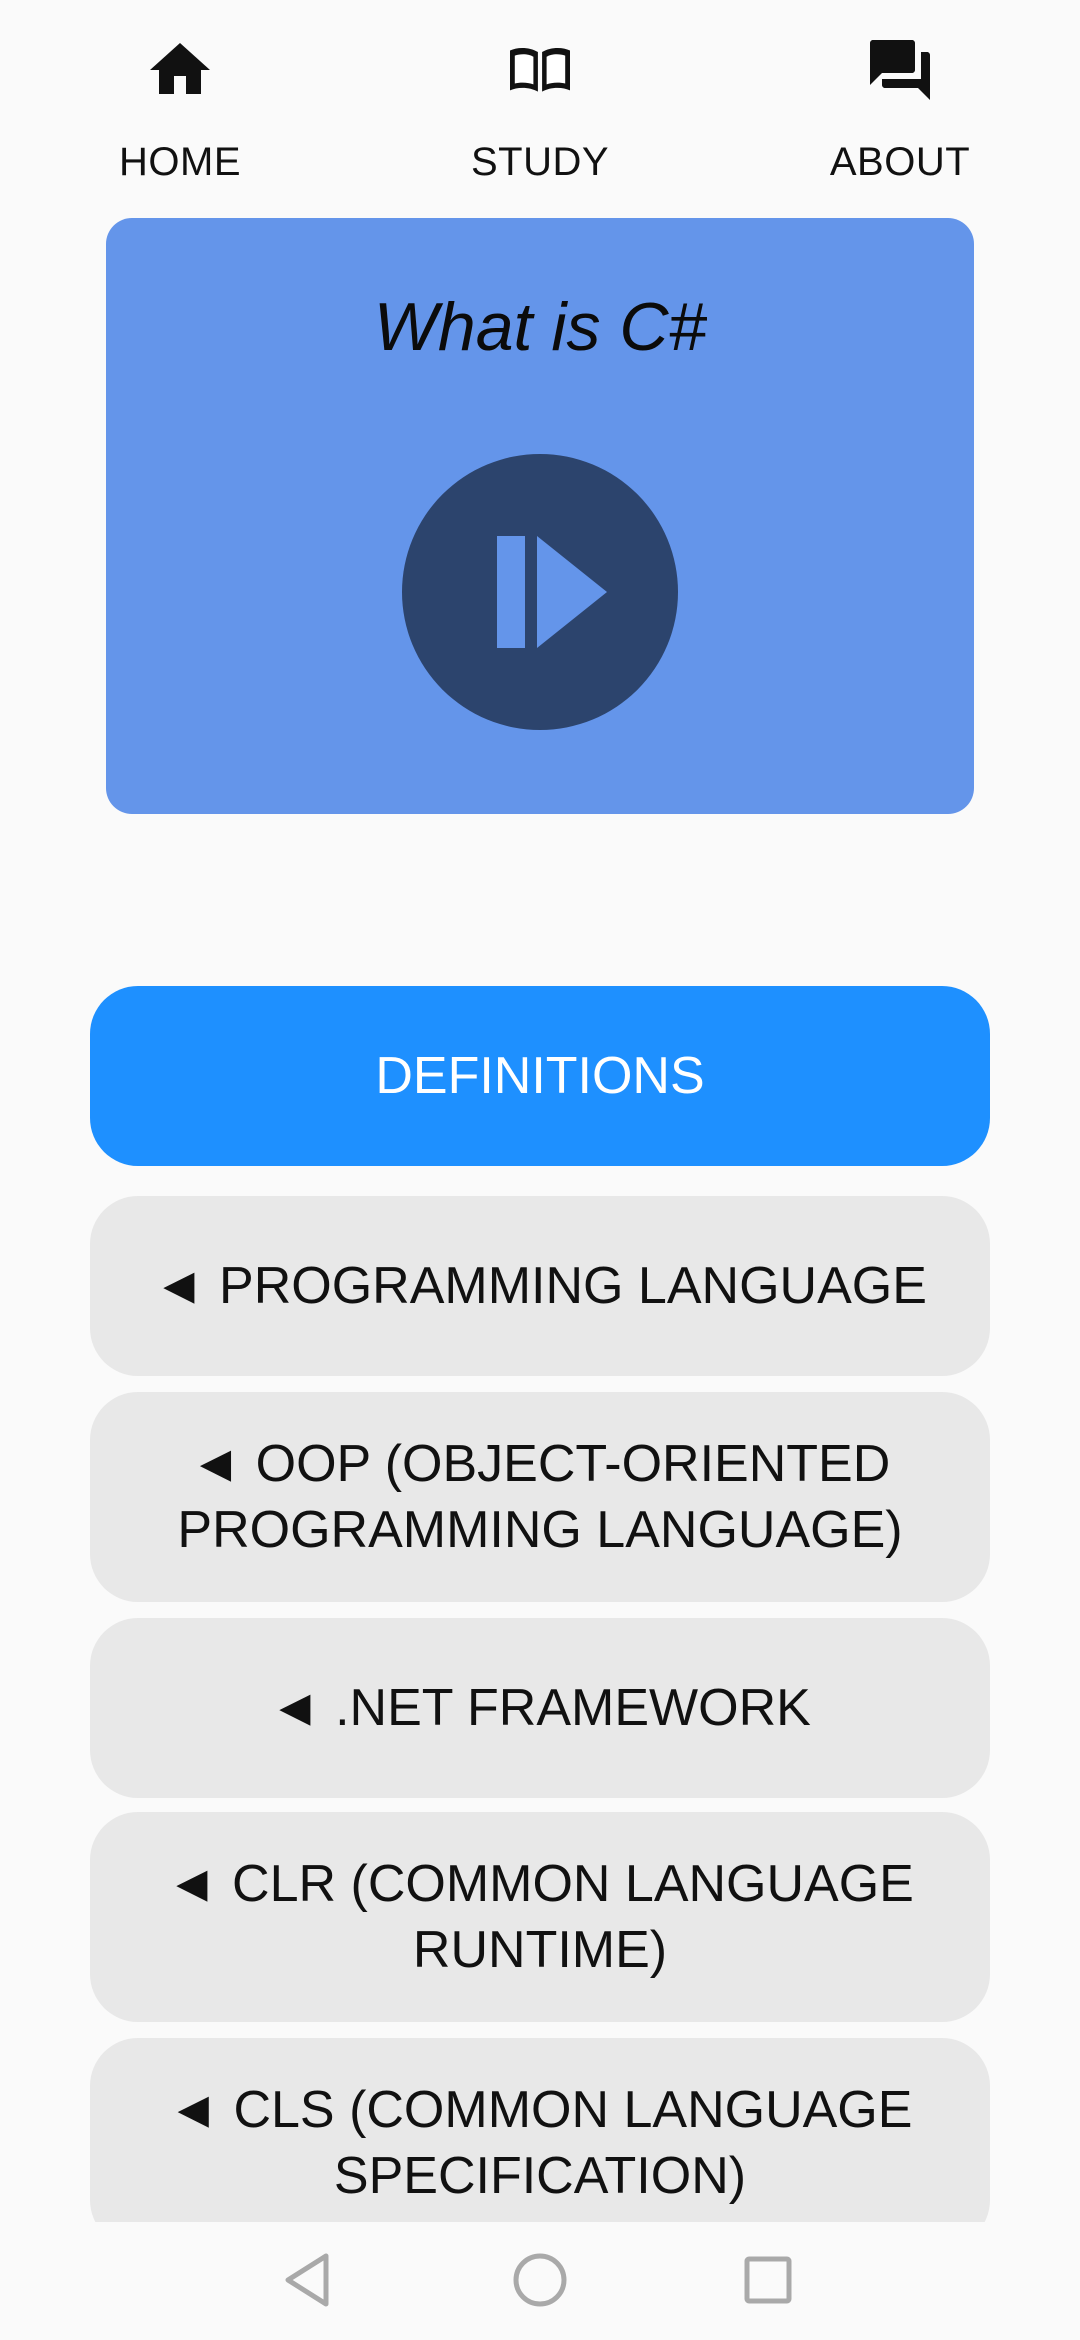 This screenshot has width=1080, height=2340. I want to click on system-navigation-bar, so click(540, 2281).